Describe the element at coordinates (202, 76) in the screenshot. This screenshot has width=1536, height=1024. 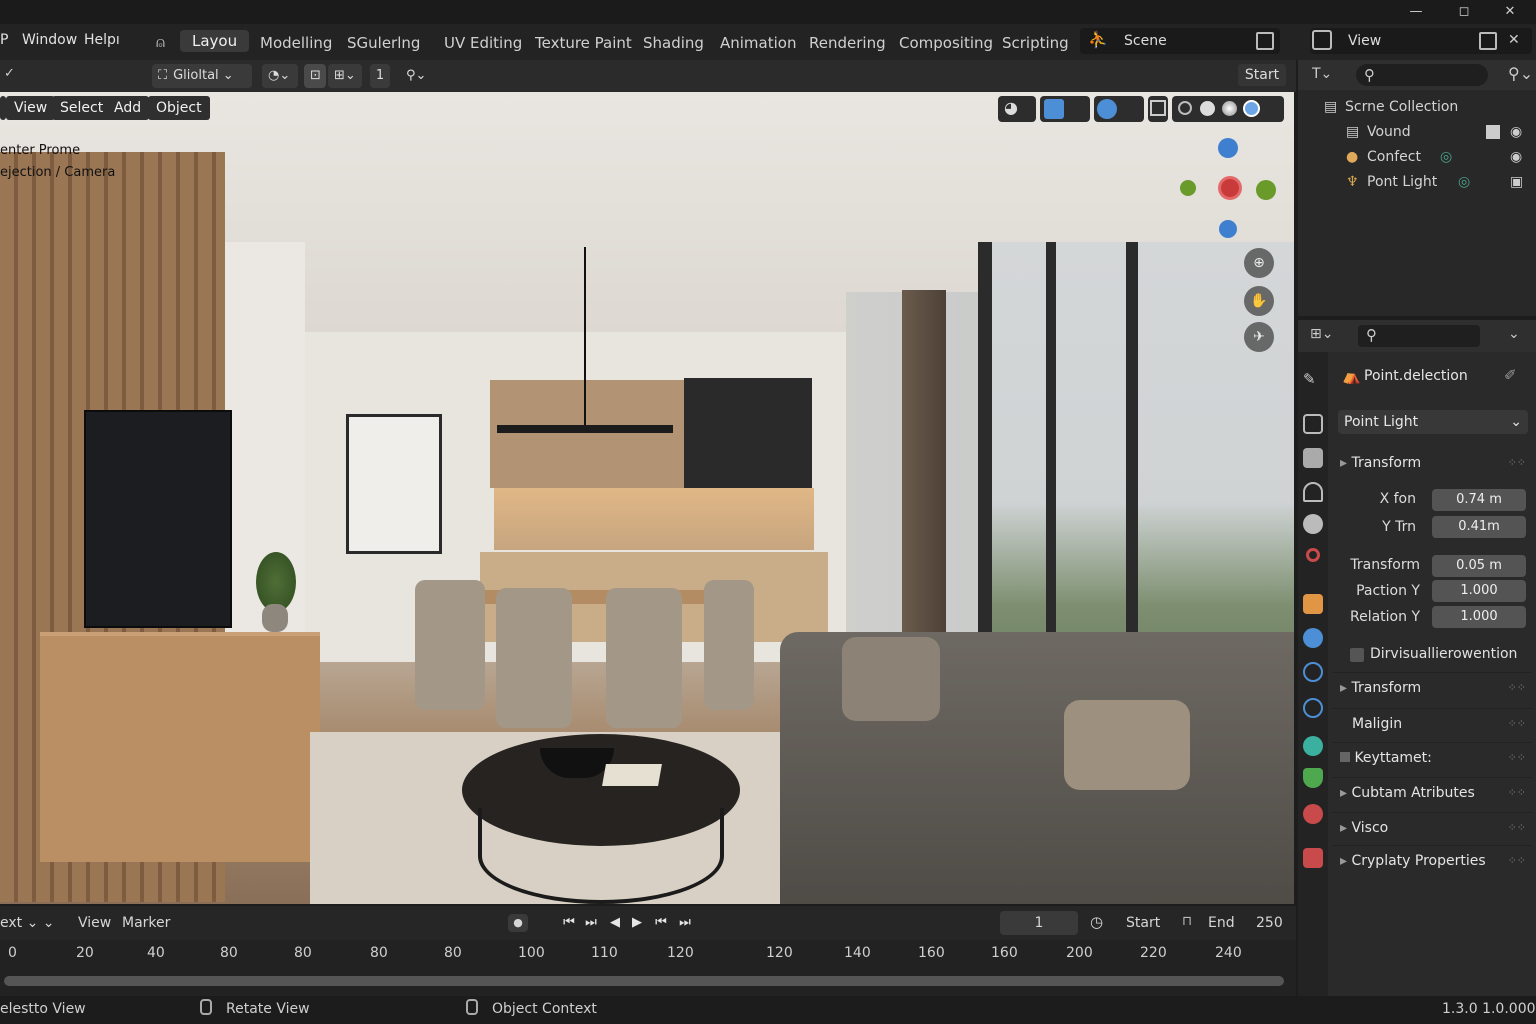
I see `orientation-dropdown: ⛶ Glioltal ⌄` at that location.